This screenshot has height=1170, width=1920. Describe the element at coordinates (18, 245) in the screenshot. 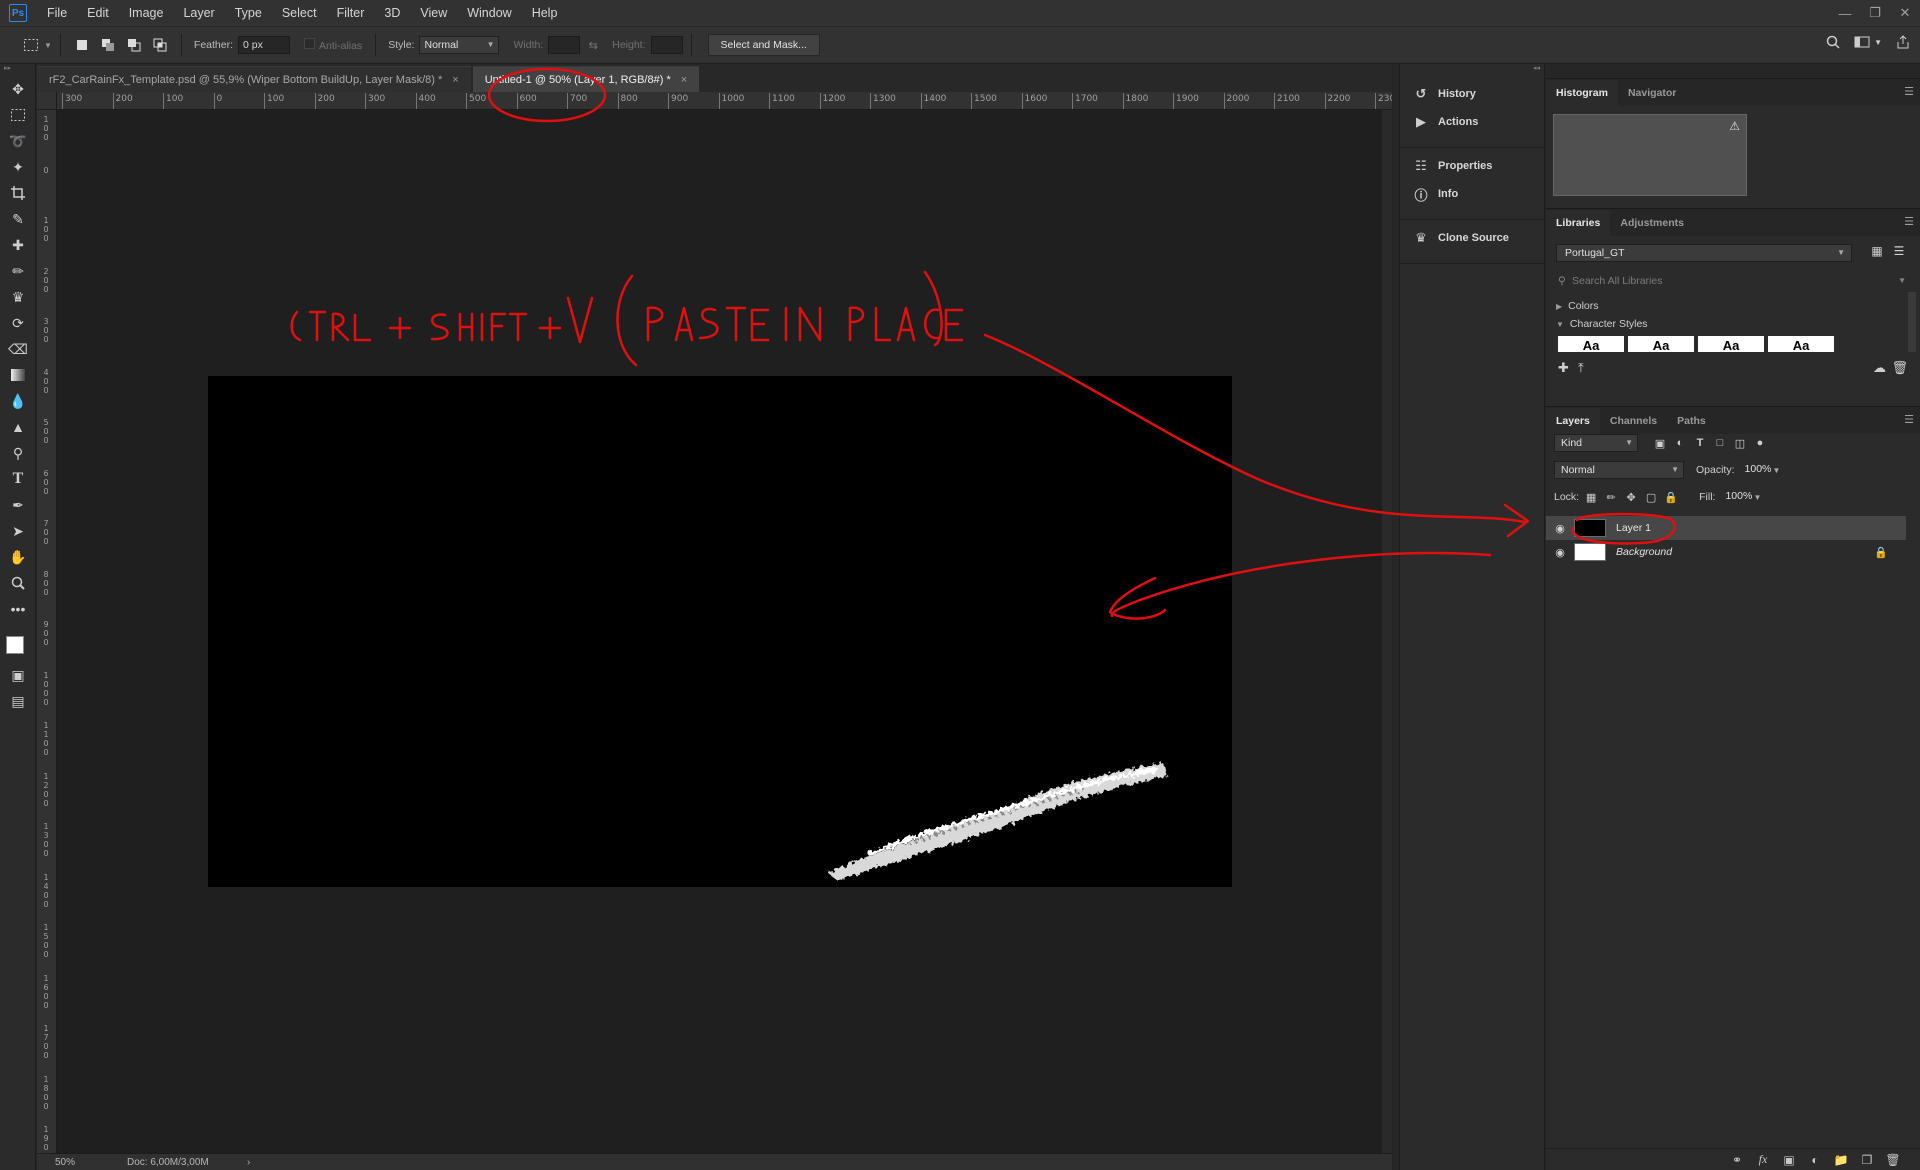

I see `healing-brush-tool-icon: ✚` at that location.